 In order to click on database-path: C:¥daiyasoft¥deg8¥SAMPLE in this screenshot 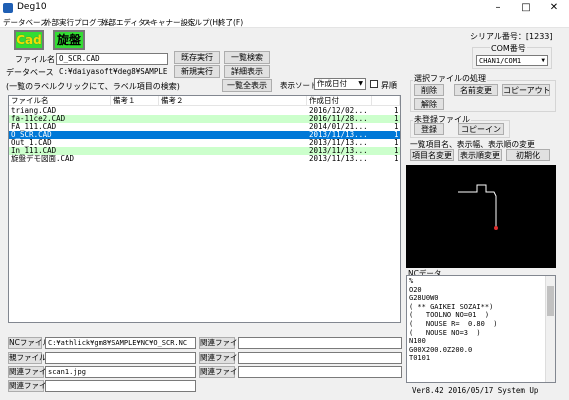, I will do `click(112, 72)`.